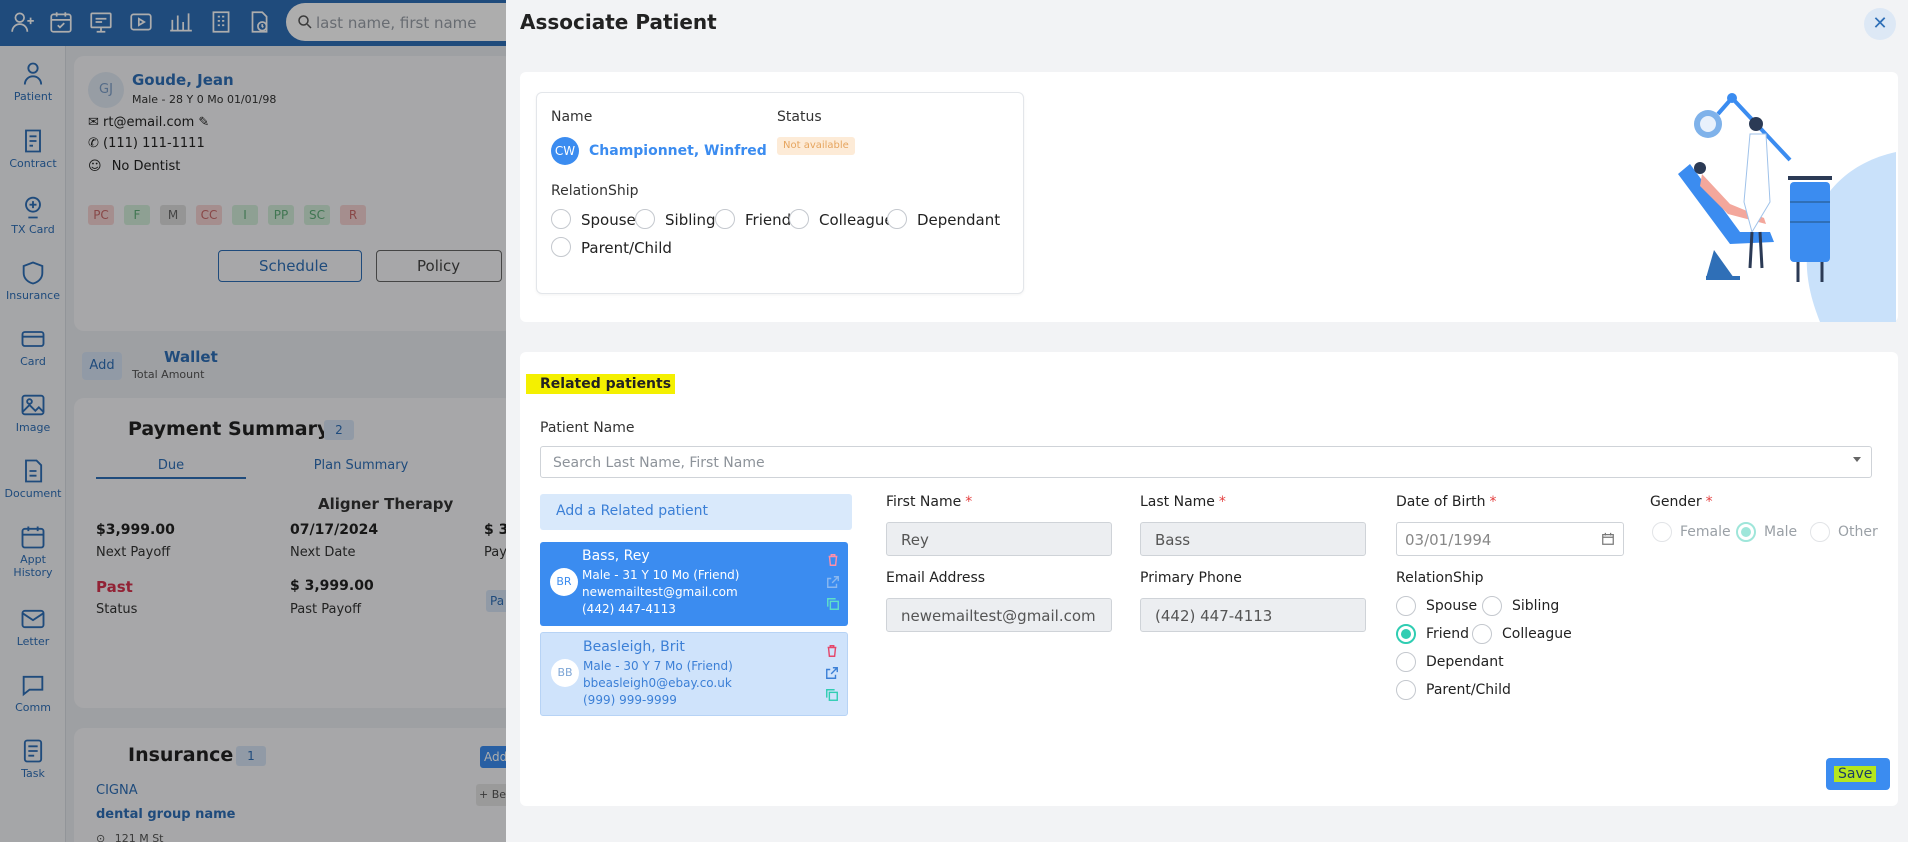  Describe the element at coordinates (564, 582) in the screenshot. I see `avatar: BR` at that location.